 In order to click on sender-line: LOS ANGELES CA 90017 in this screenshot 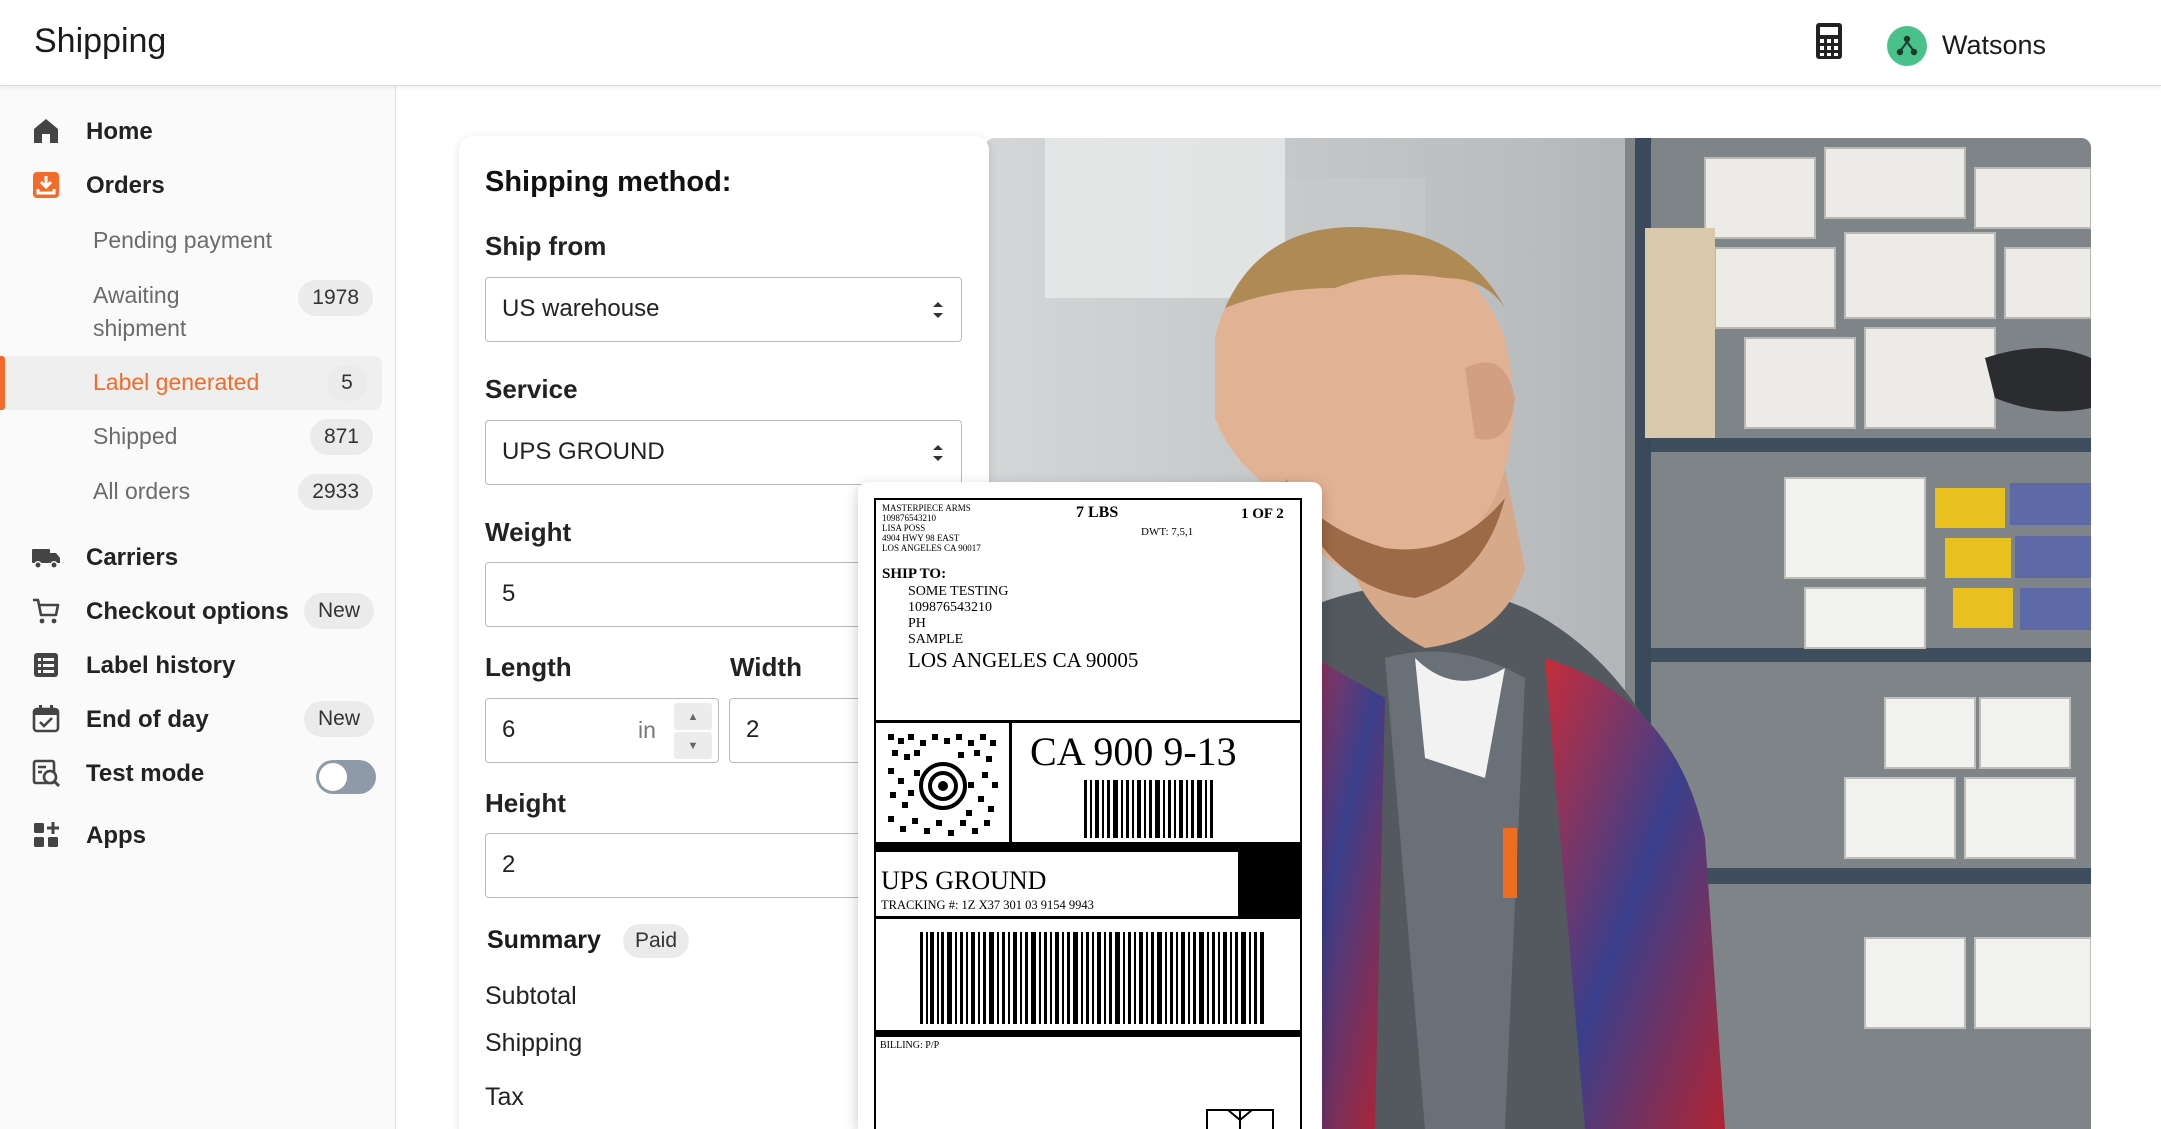, I will do `click(931, 548)`.